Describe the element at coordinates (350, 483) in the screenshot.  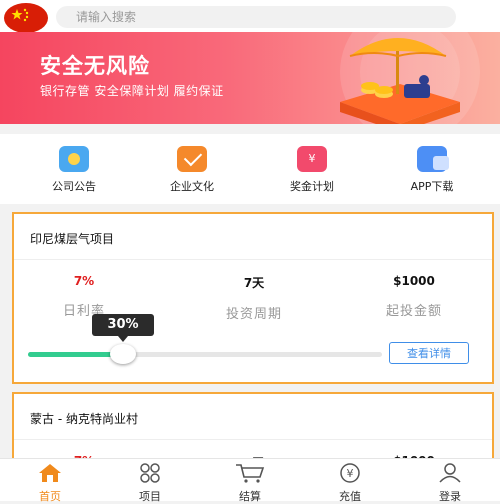
I see `tab-recharge: ¥ 充值` at that location.